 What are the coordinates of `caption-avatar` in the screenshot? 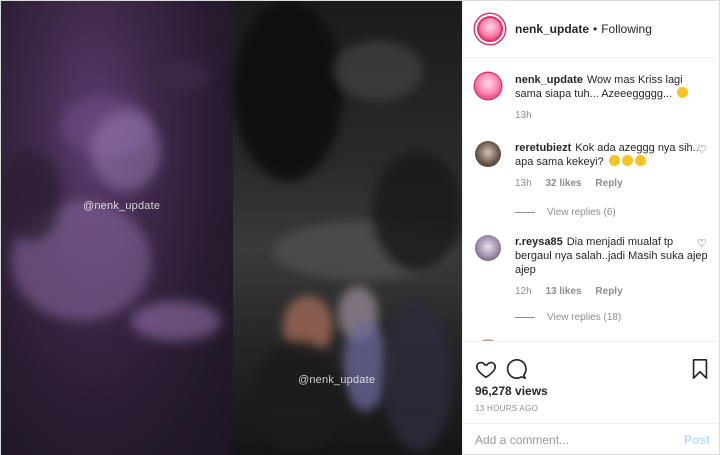 It's located at (488, 86).